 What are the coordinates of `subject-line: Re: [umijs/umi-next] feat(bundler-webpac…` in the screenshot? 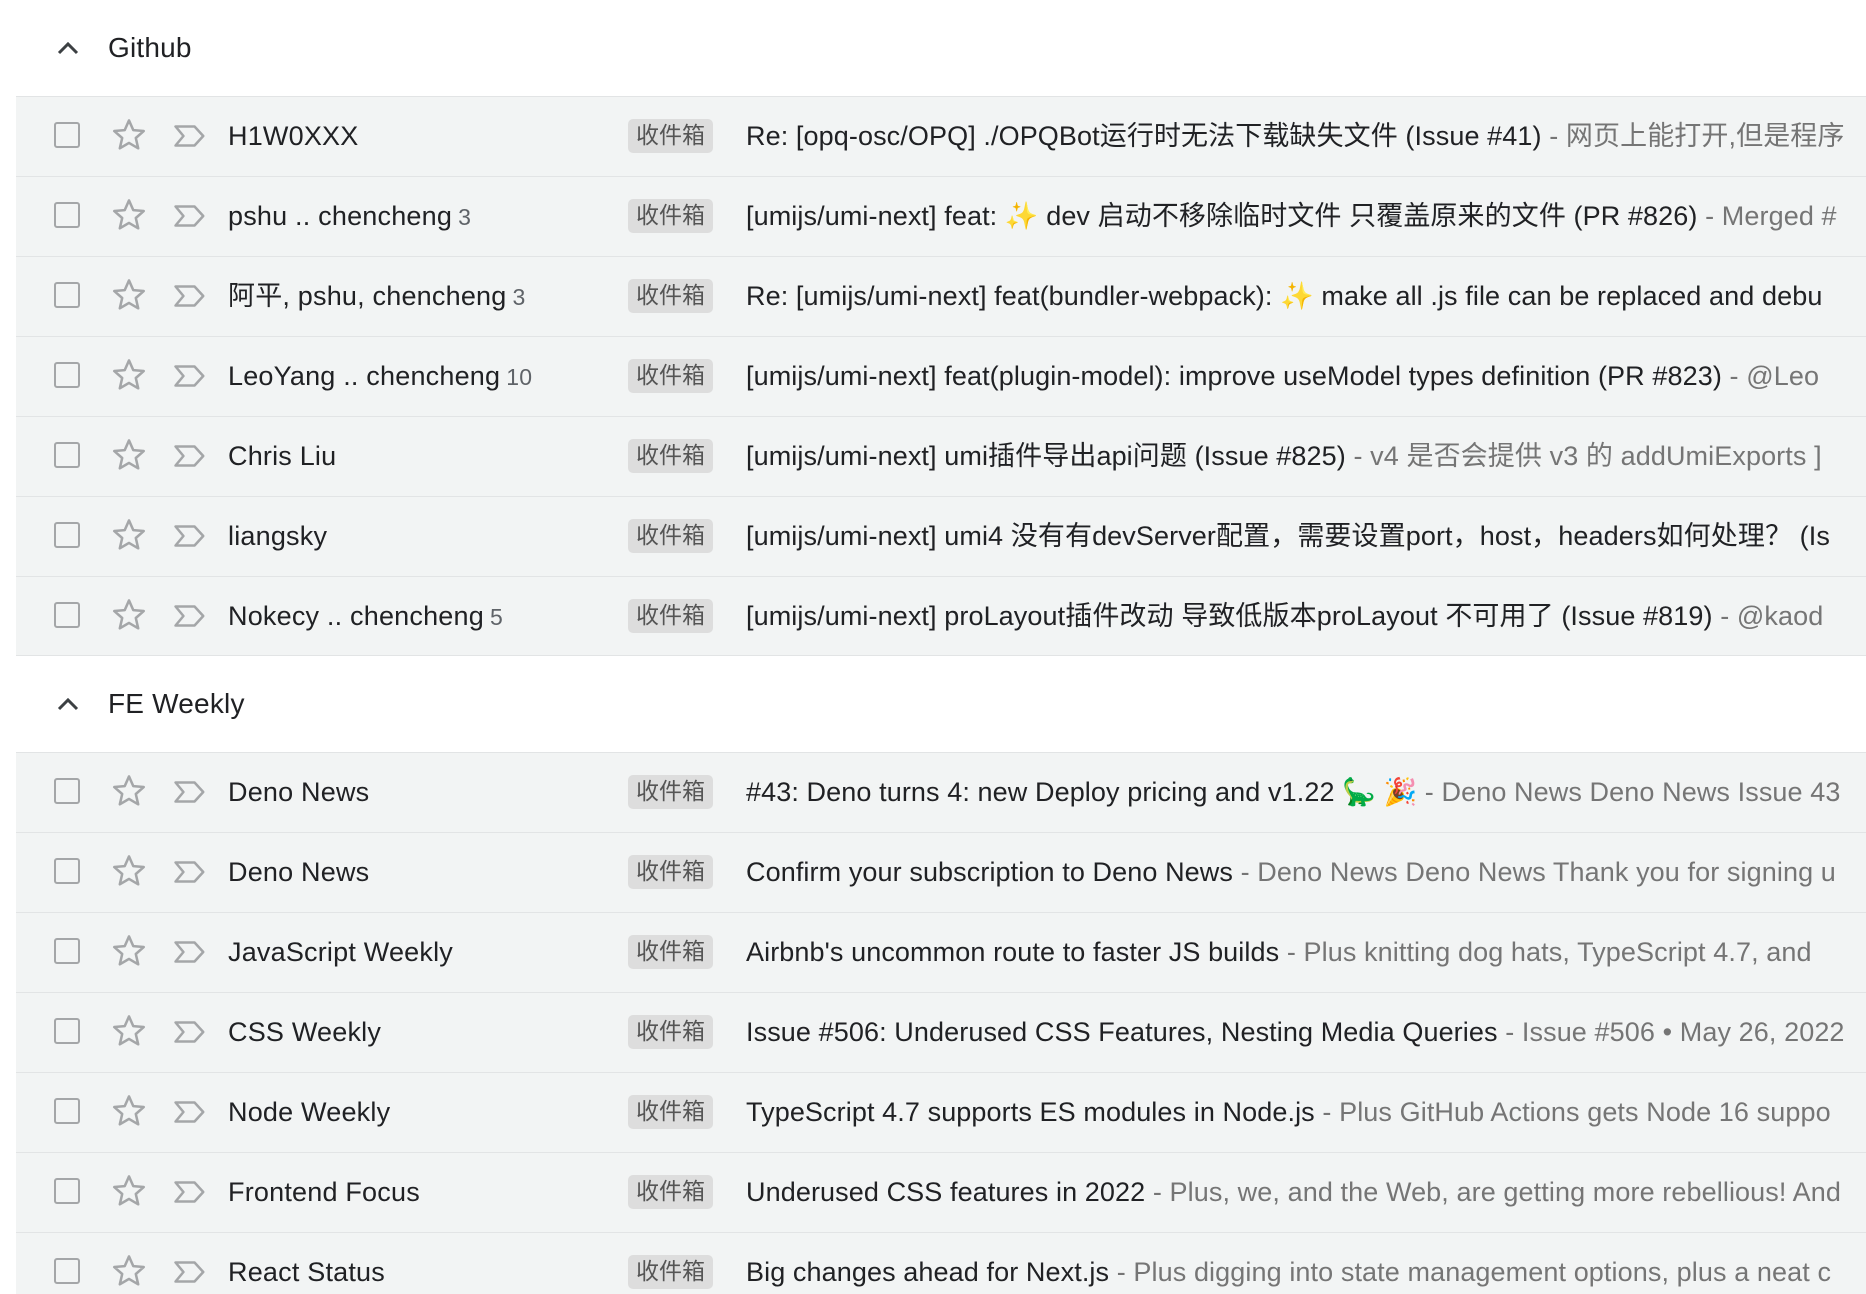 It's located at (1284, 296).